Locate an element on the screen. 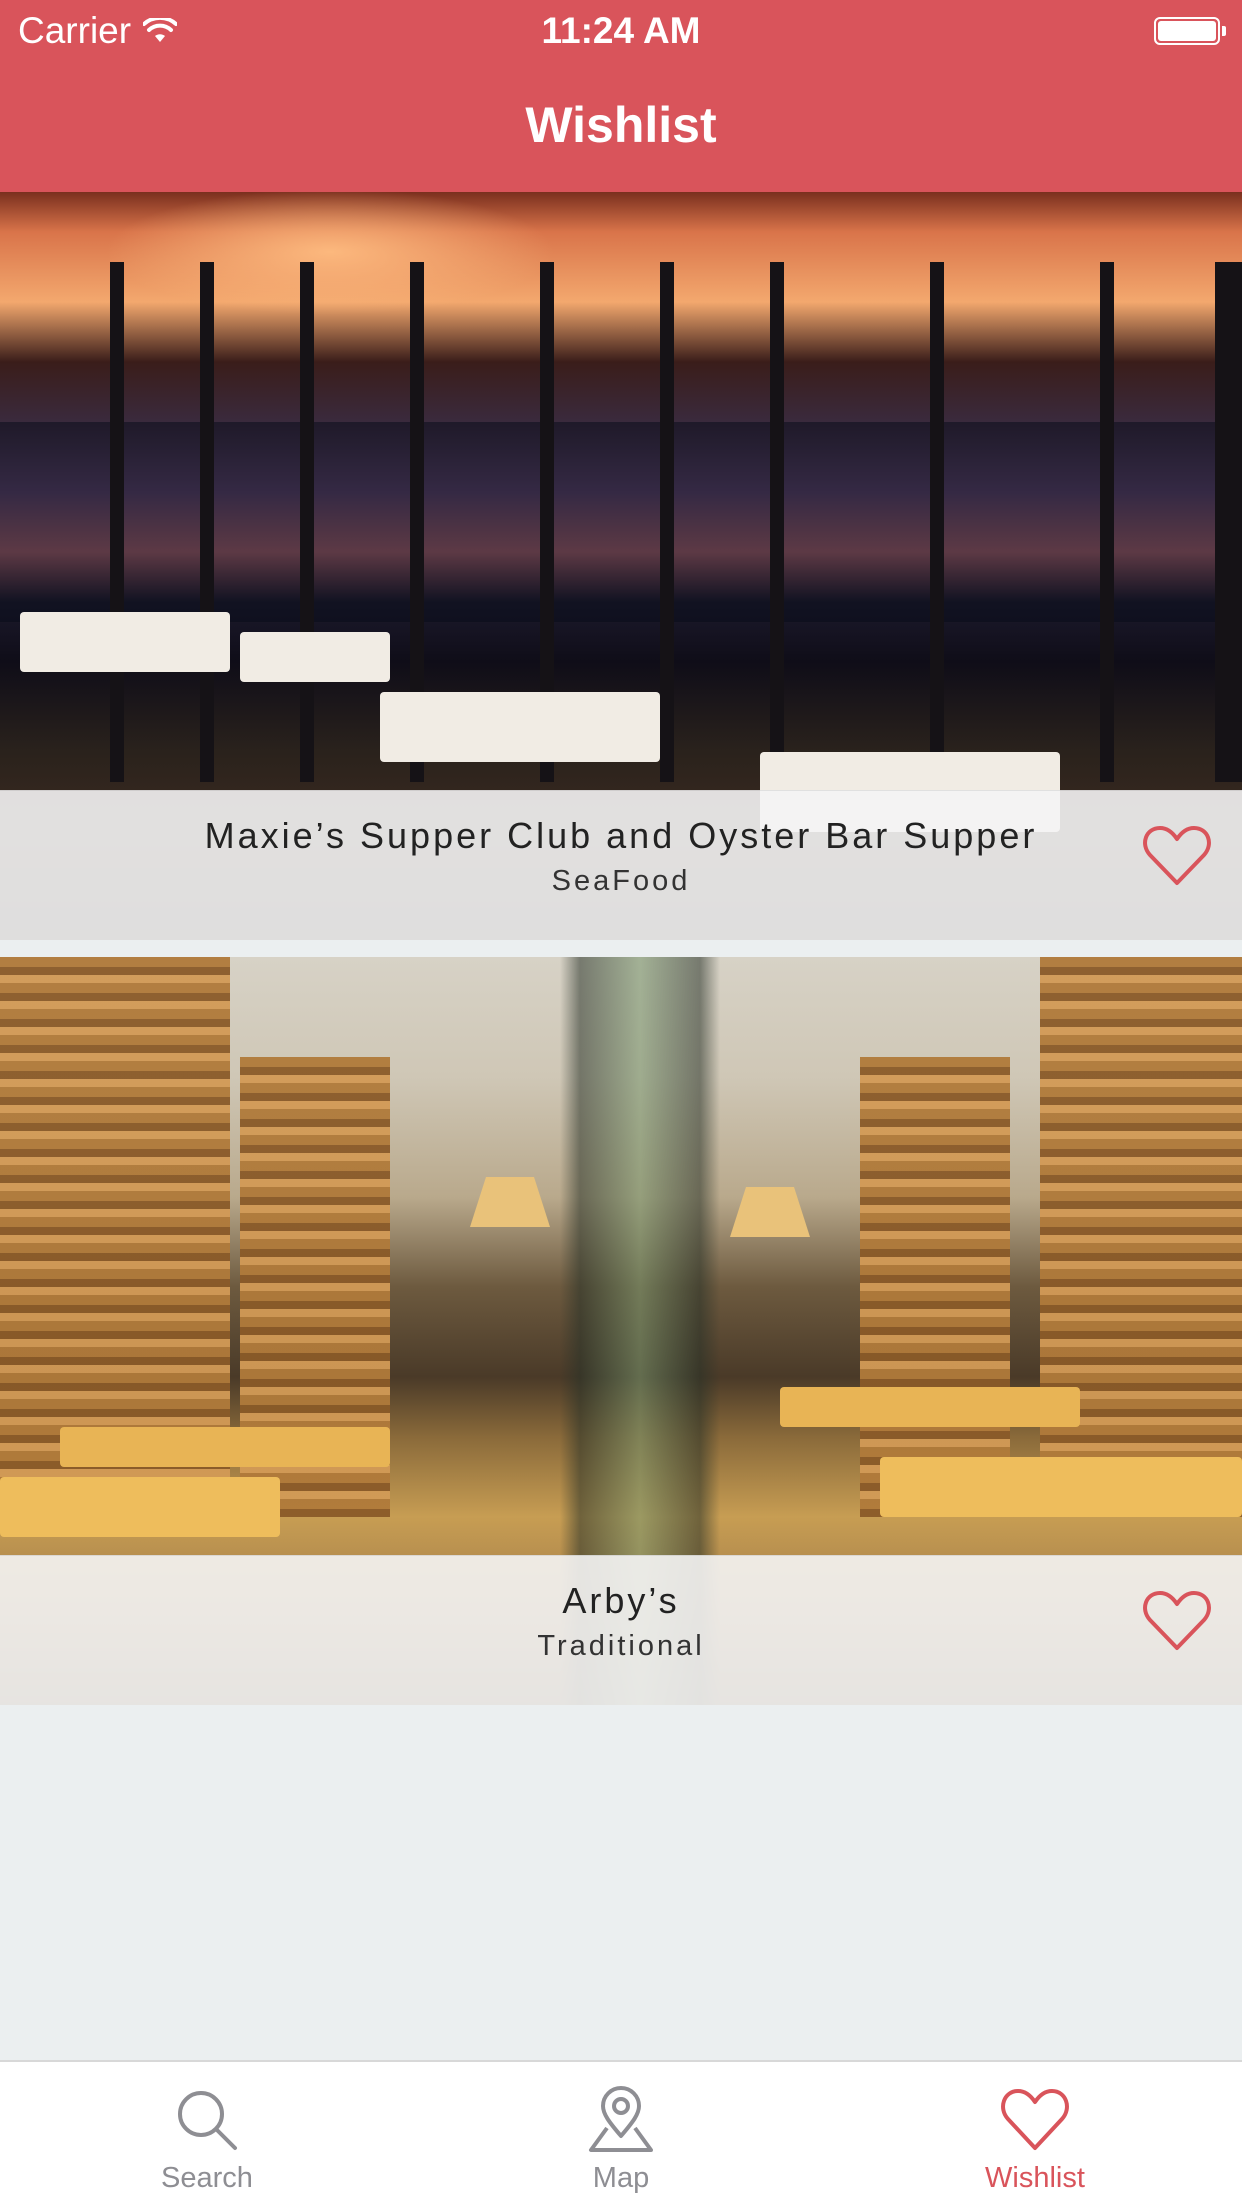 This screenshot has height=2208, width=1242. restaurant-category: Traditional is located at coordinates (621, 1646).